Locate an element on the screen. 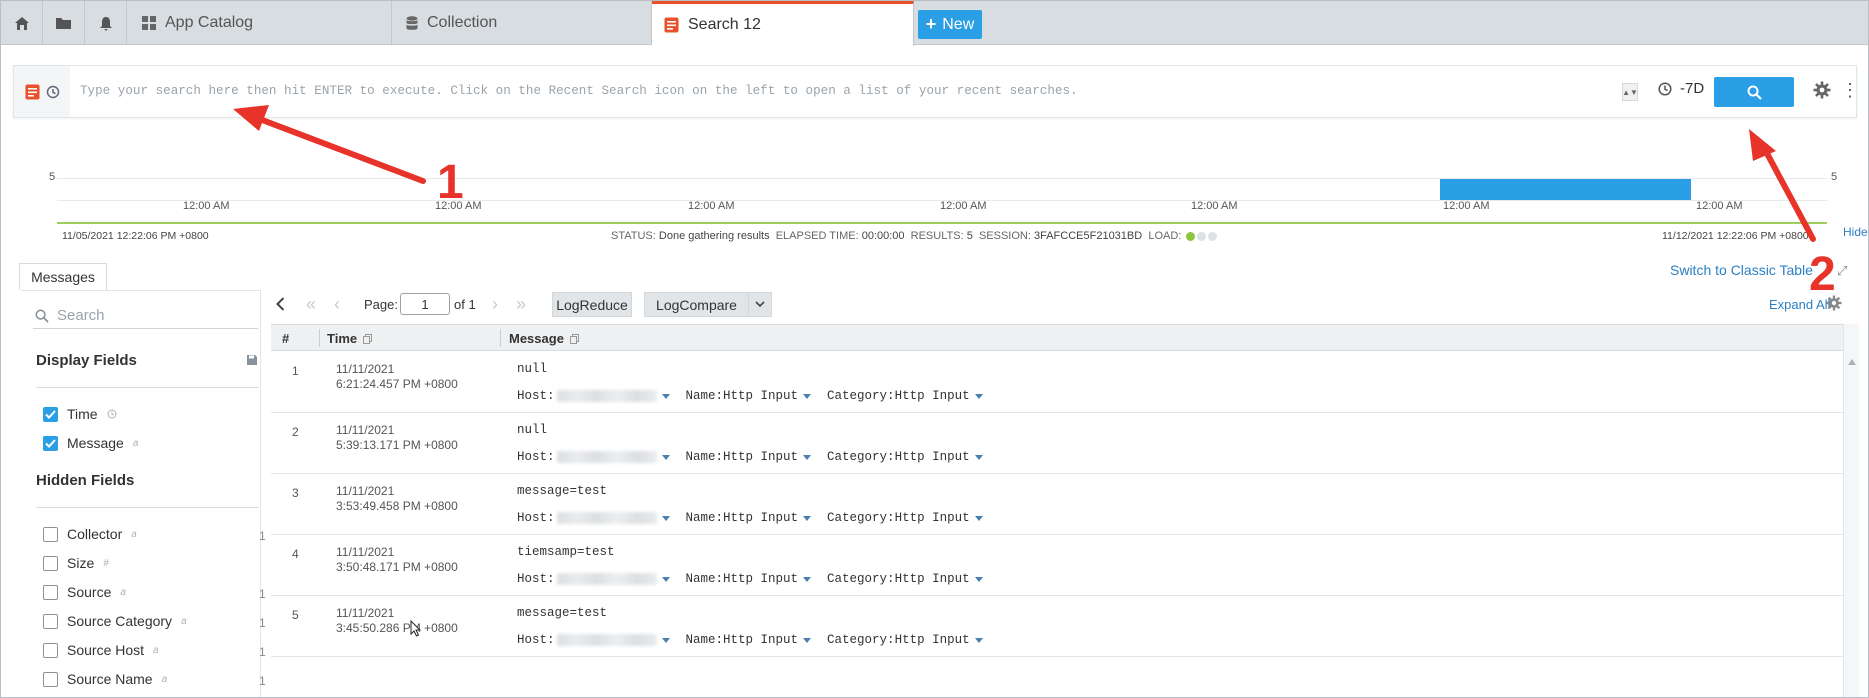  tab-app-catalog: App Catalog is located at coordinates (260, 23).